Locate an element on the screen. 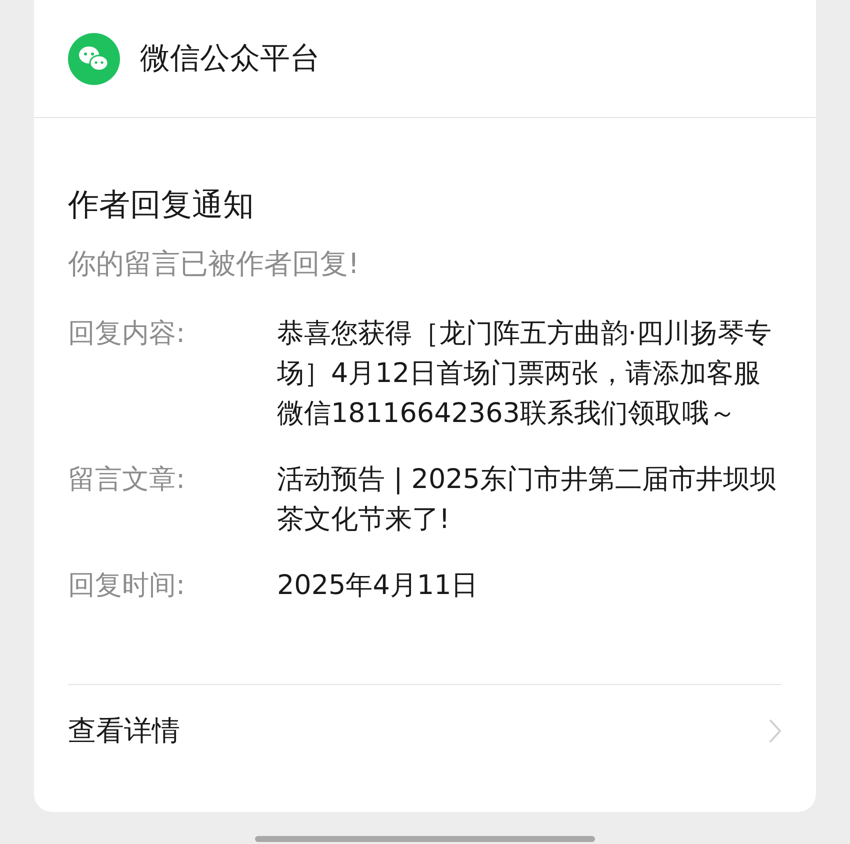 Image resolution: width=850 pixels, height=844 pixels. notice-title: 作者回复通知 is located at coordinates (161, 205).